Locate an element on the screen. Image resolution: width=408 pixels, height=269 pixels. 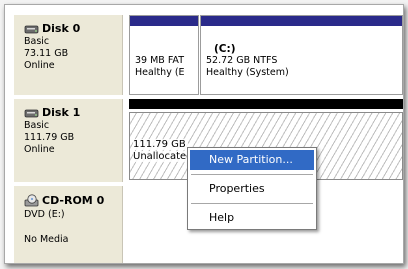
partition-drive-letter: (C:) is located at coordinates (225, 49).